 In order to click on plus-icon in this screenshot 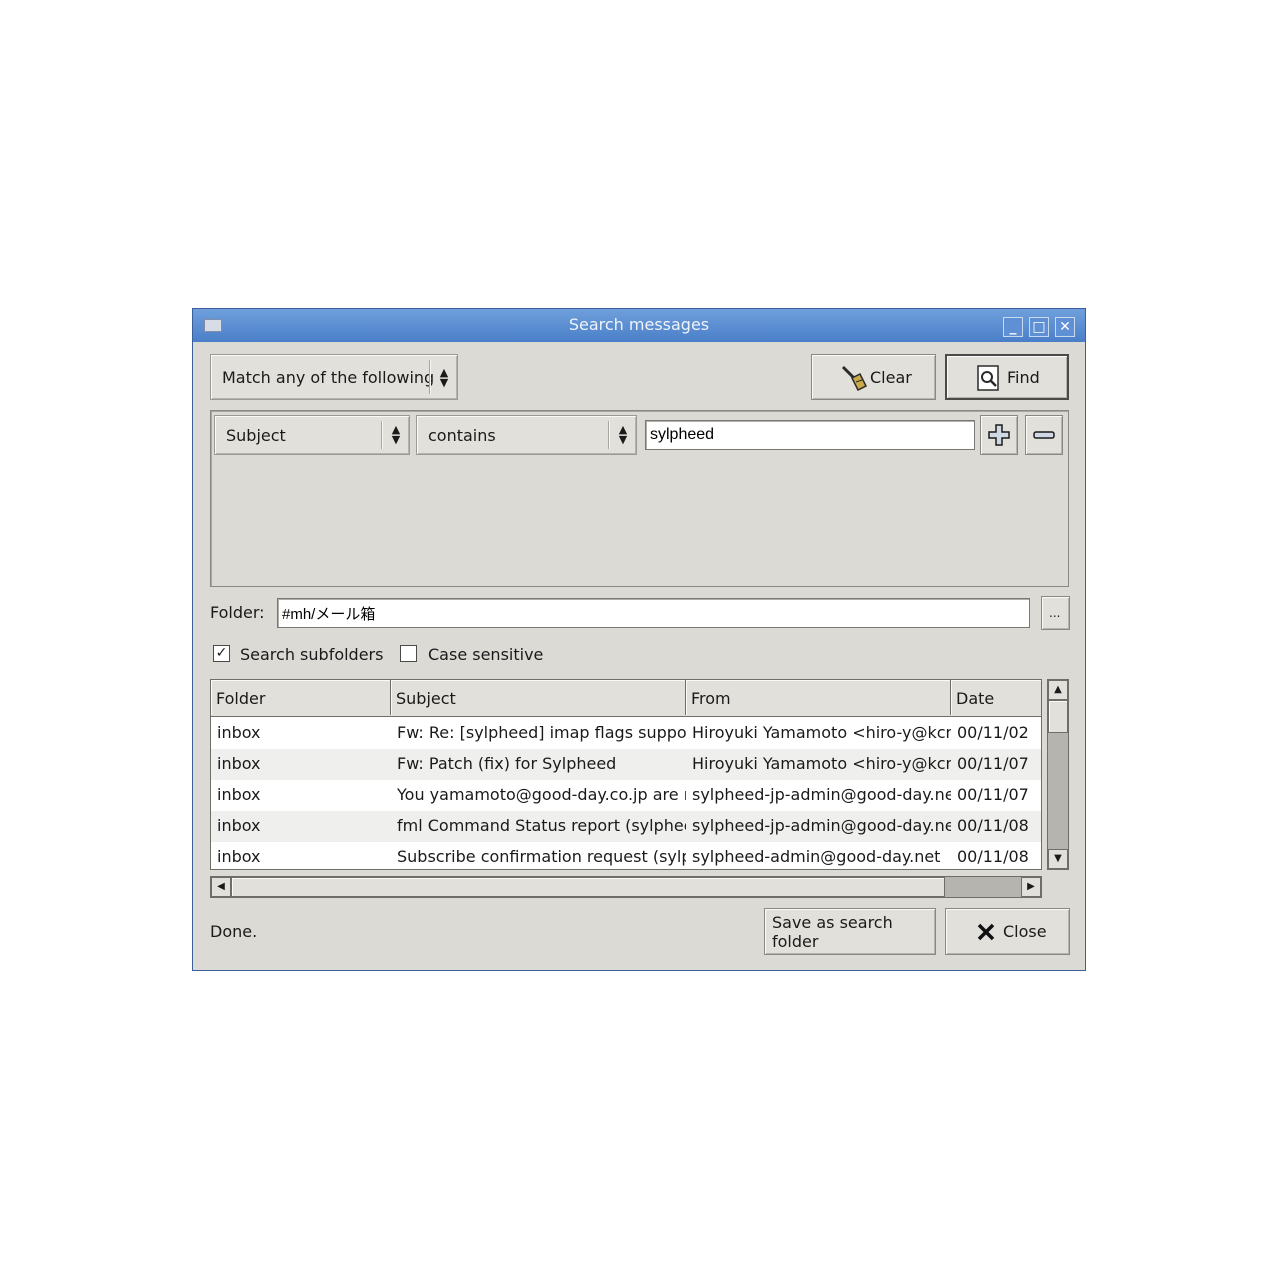, I will do `click(999, 435)`.